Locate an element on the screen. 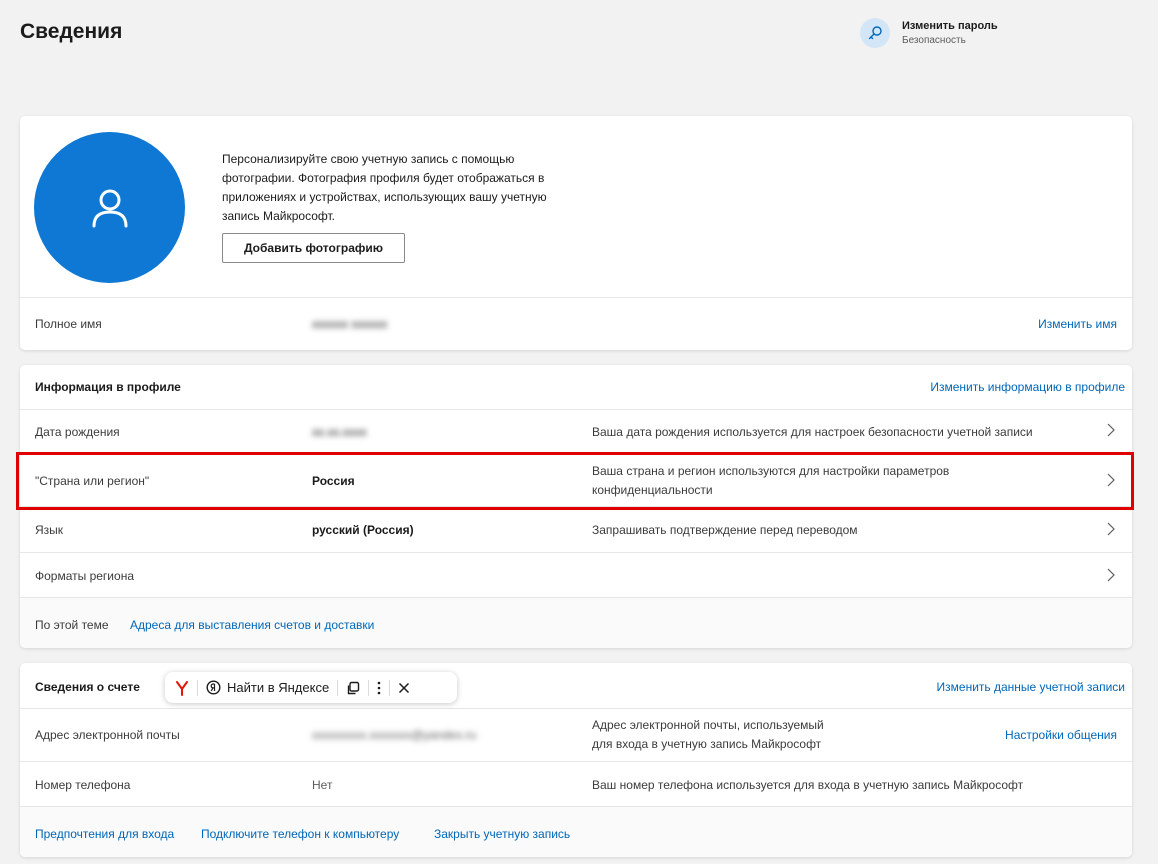 Image resolution: width=1158 pixels, height=864 pixels. account-info-title: Сведения о счете is located at coordinates (87, 687).